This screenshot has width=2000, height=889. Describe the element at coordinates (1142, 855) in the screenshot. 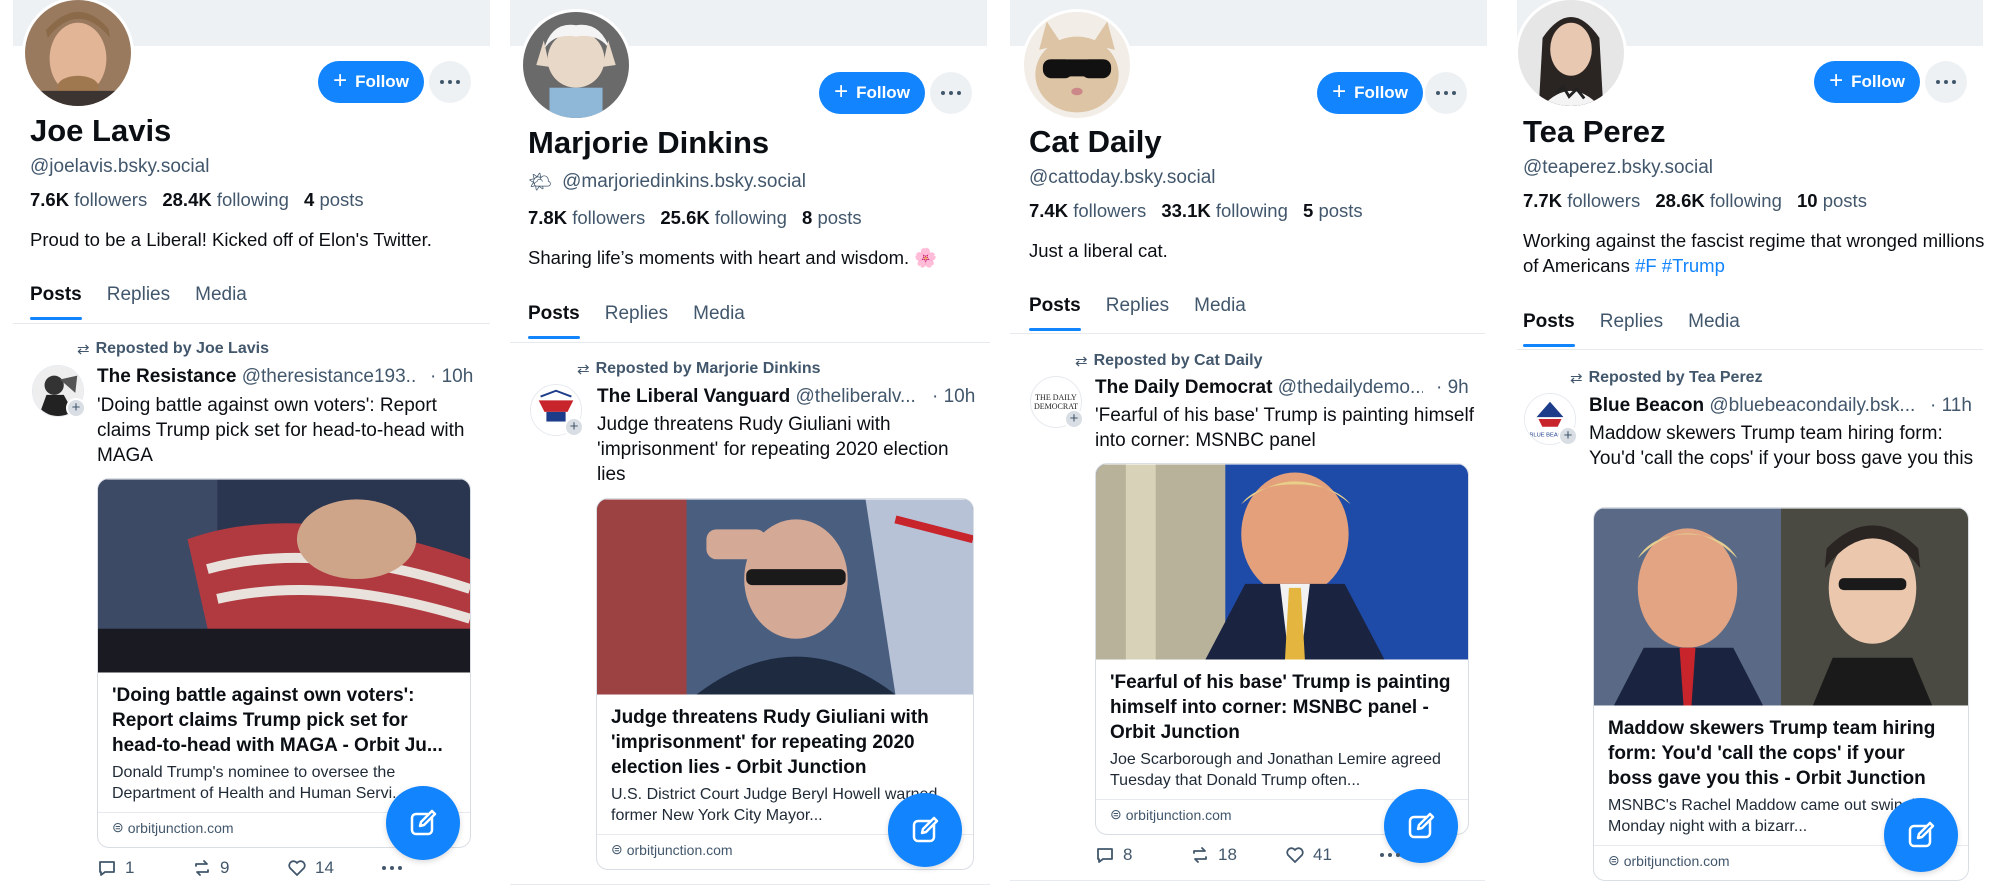

I see `reply-button: 8` at that location.